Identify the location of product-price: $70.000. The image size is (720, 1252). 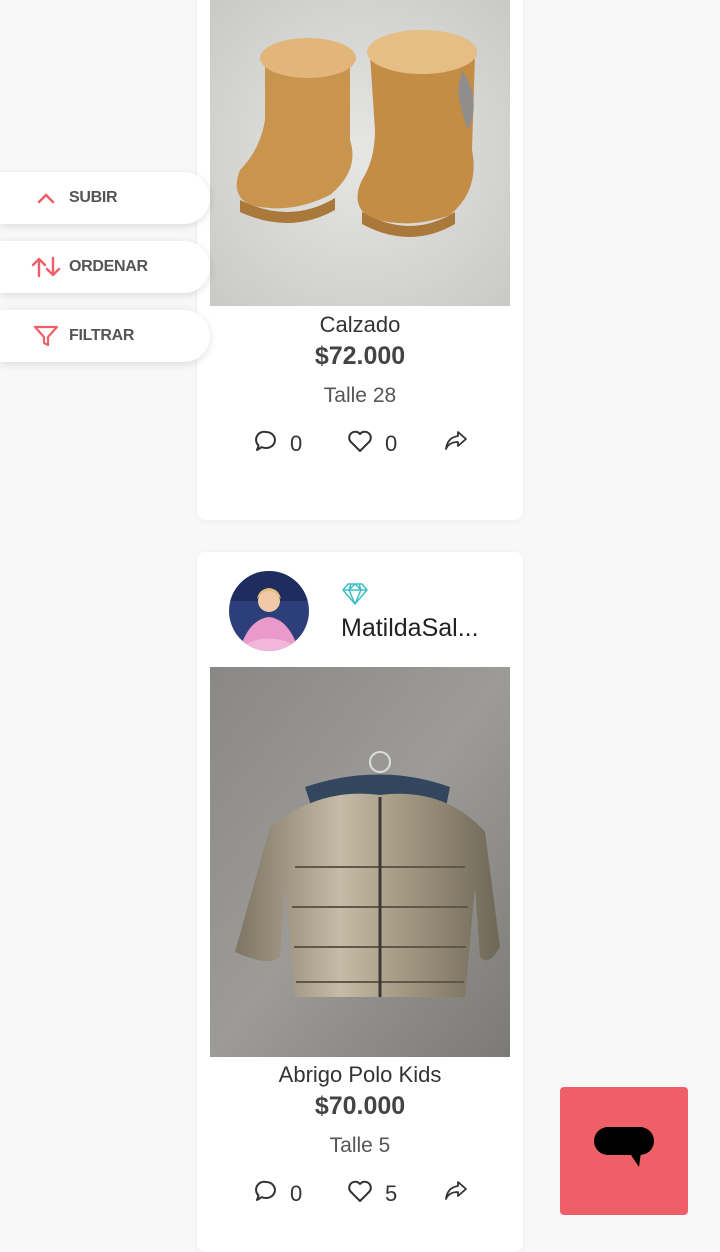
(360, 1106).